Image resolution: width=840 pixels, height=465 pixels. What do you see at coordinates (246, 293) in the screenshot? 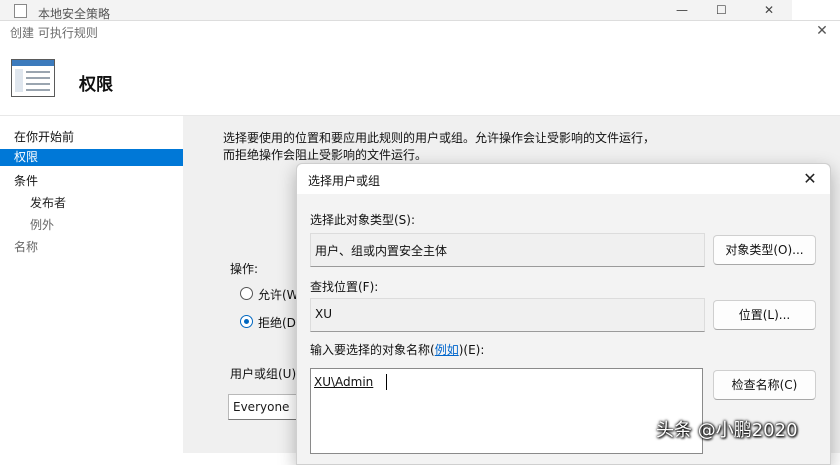
I see `allow-radio` at bounding box center [246, 293].